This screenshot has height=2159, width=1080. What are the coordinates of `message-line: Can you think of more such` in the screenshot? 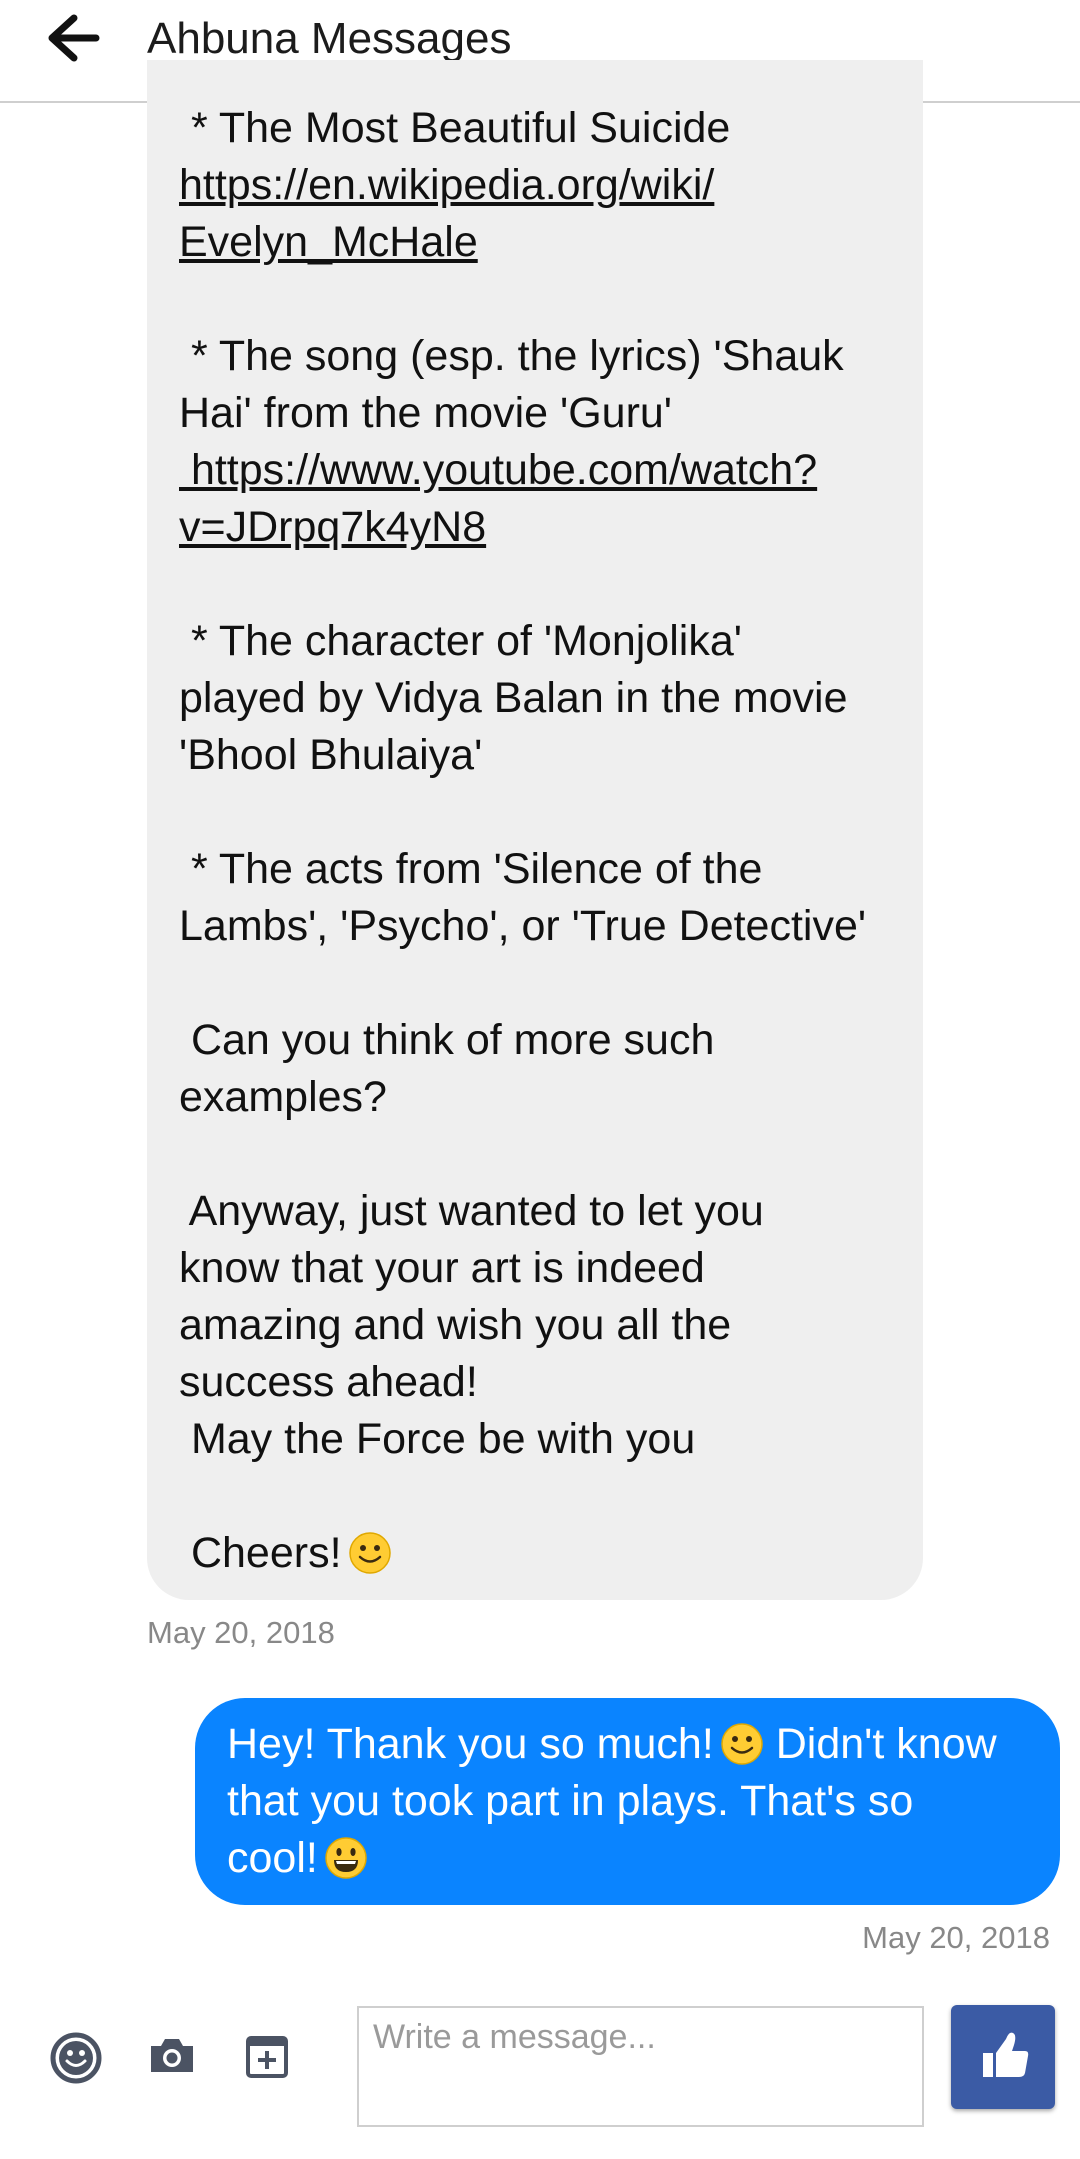 It's located at (447, 1040).